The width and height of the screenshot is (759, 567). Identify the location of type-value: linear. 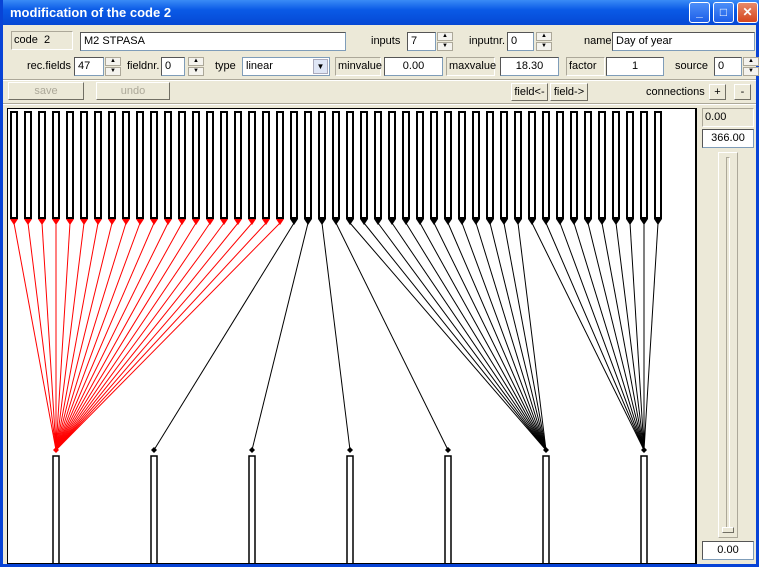
(259, 66).